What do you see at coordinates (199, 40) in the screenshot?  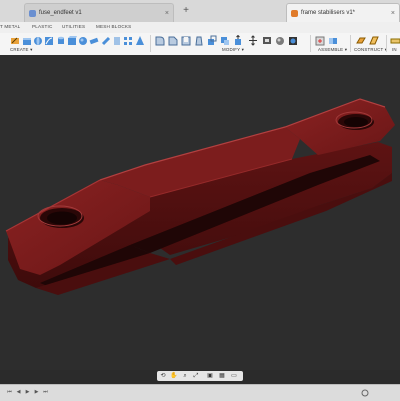 I see `draft-icon` at bounding box center [199, 40].